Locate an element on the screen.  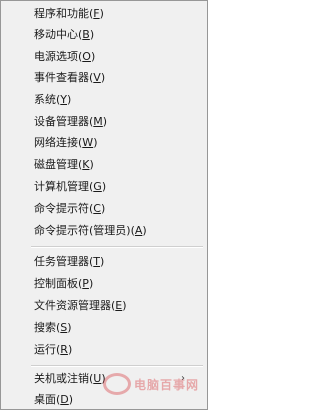
menu-item-accelerator: C is located at coordinates (97, 208).